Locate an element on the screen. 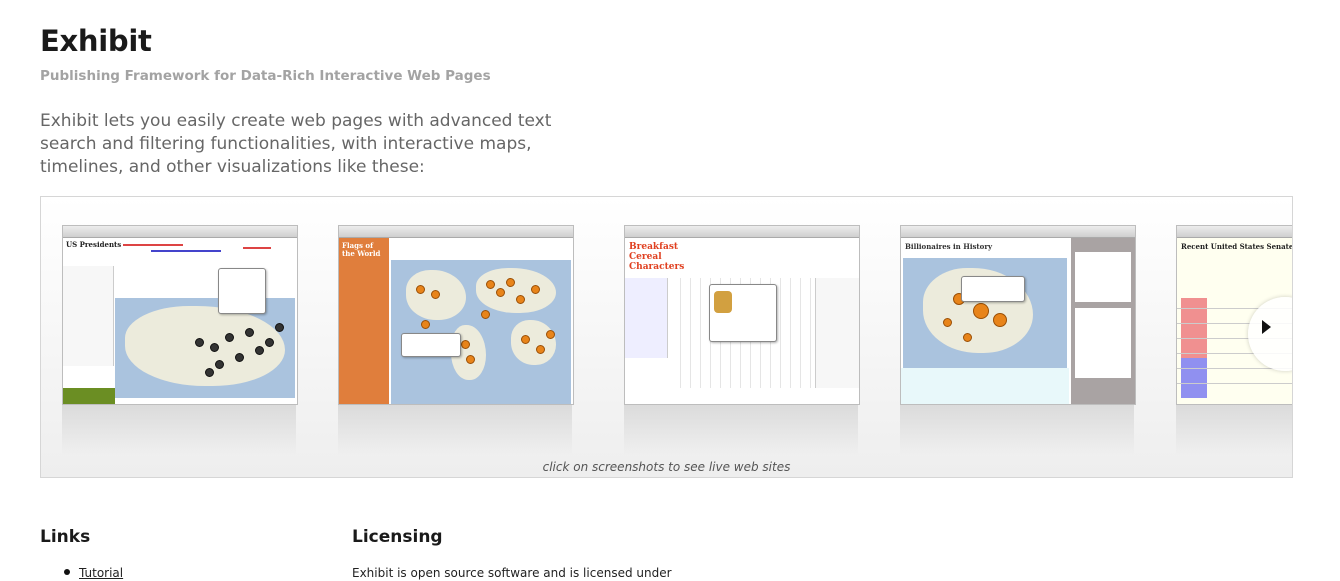 The image size is (1340, 581). screenshot-body: Billionaires in History is located at coordinates (1018, 321).